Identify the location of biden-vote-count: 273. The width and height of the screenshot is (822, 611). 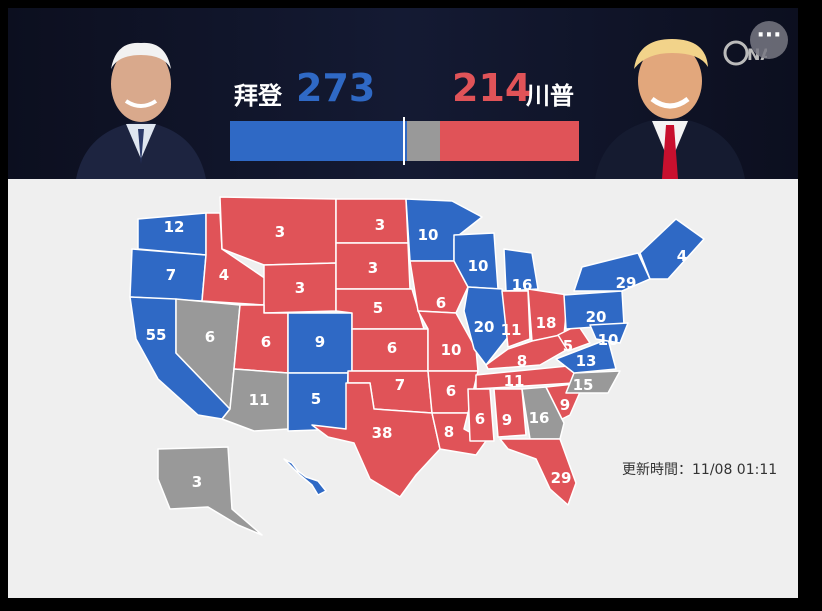
(336, 88).